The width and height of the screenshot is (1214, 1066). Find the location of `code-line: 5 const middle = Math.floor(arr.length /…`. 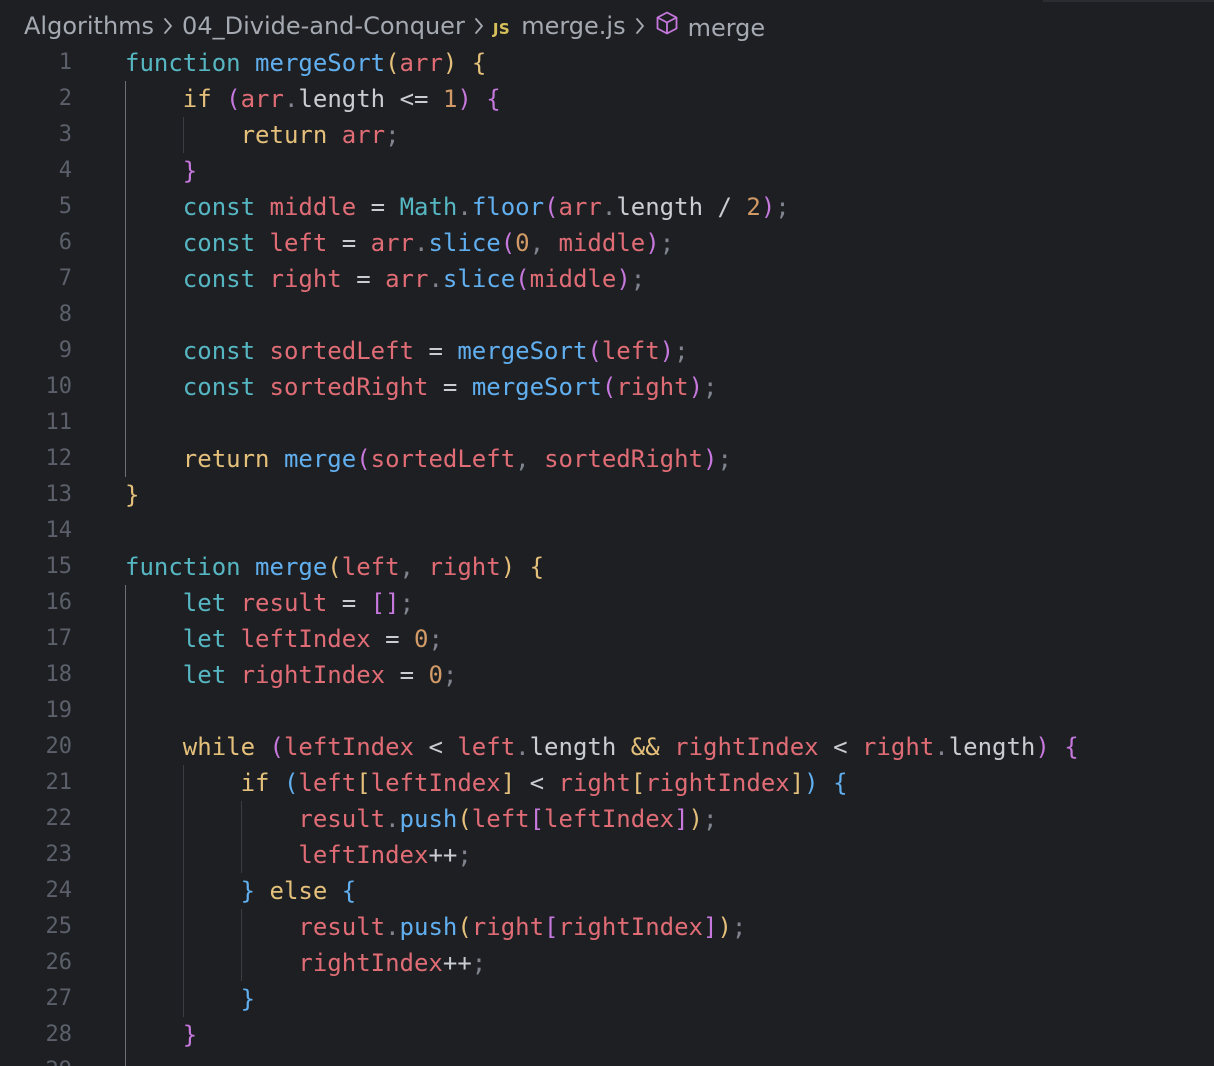

code-line: 5 const middle = Math.floor(arr.length /… is located at coordinates (607, 207).